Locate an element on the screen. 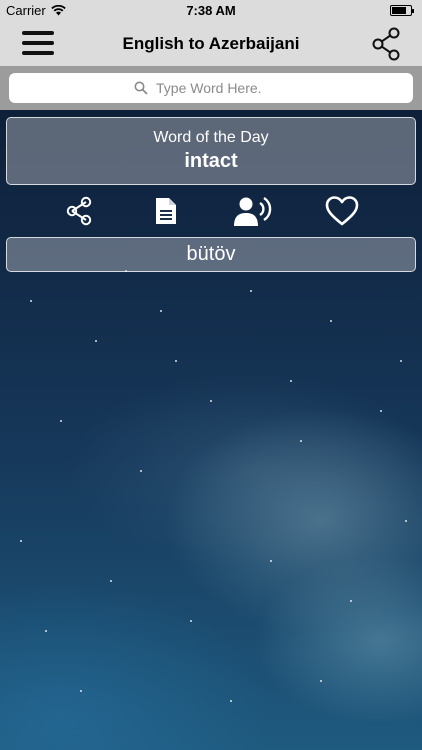 The height and width of the screenshot is (750, 422). status-time: 7:38 AM is located at coordinates (211, 10).